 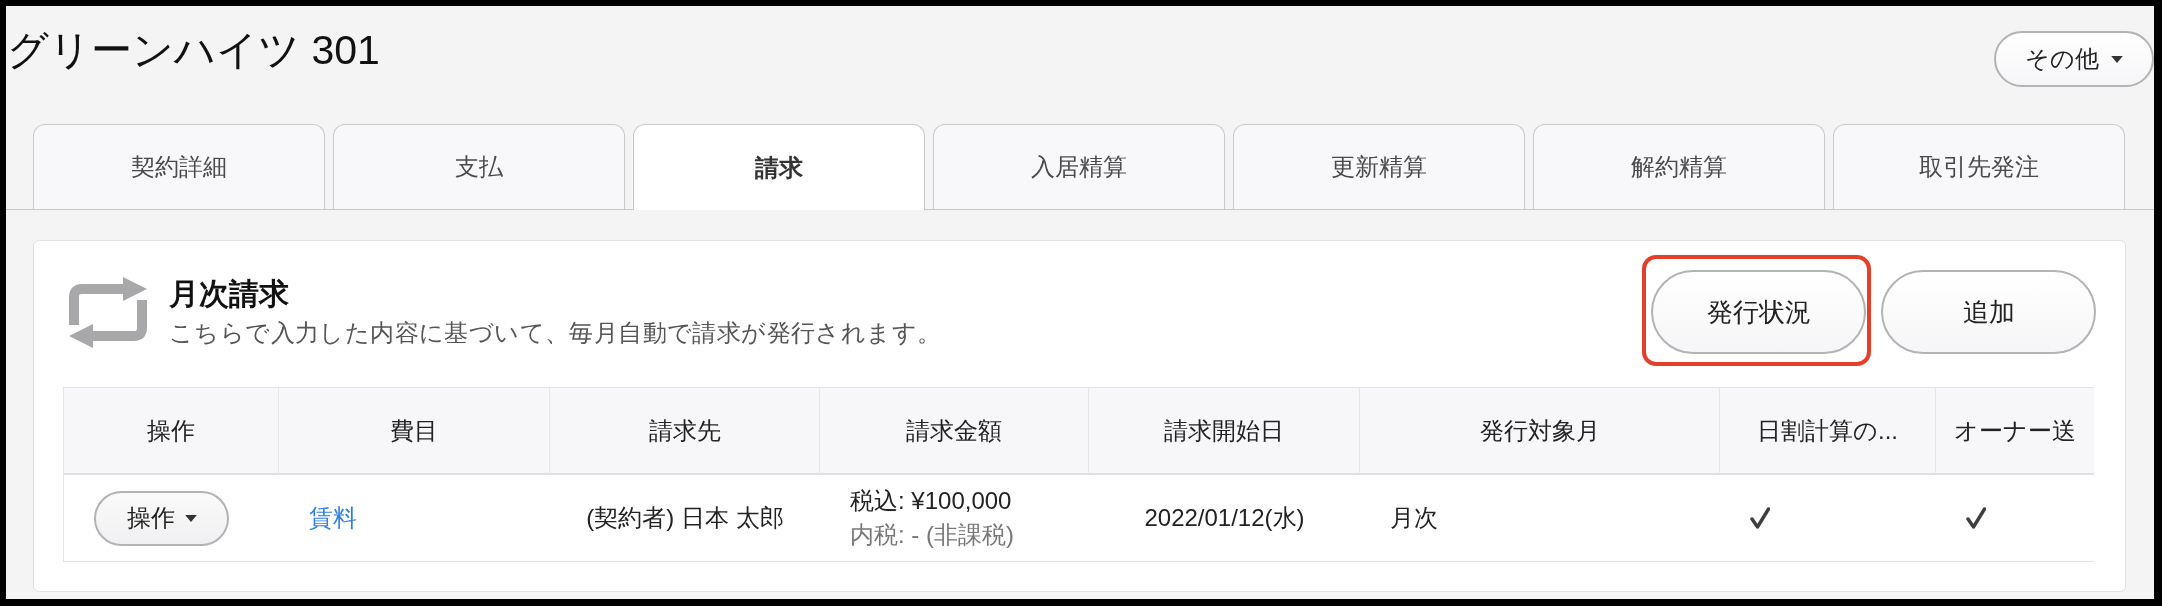 What do you see at coordinates (931, 501) in the screenshot?
I see `amount-text: 税込: ¥100,000` at bounding box center [931, 501].